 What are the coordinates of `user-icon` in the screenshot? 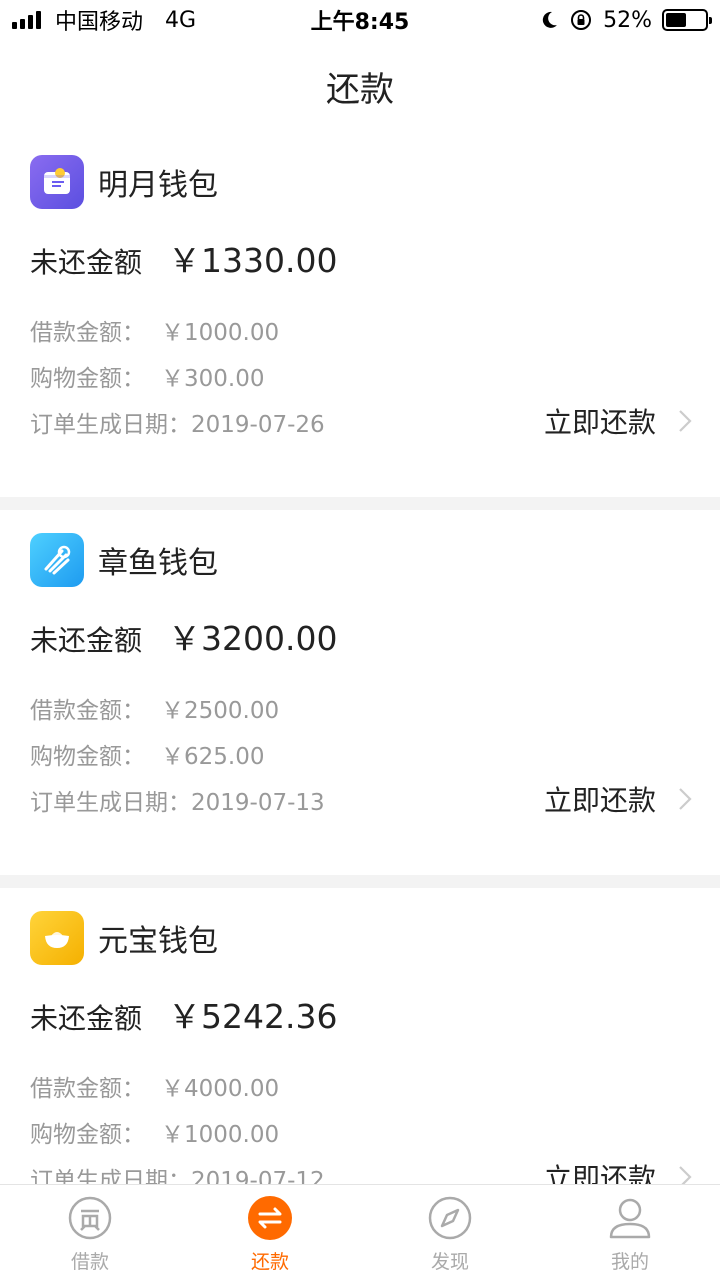 It's located at (630, 1218).